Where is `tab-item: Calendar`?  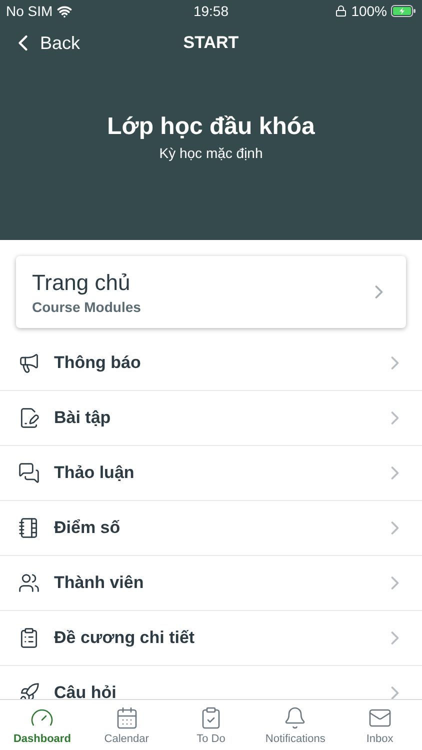 tab-item: Calendar is located at coordinates (126, 725).